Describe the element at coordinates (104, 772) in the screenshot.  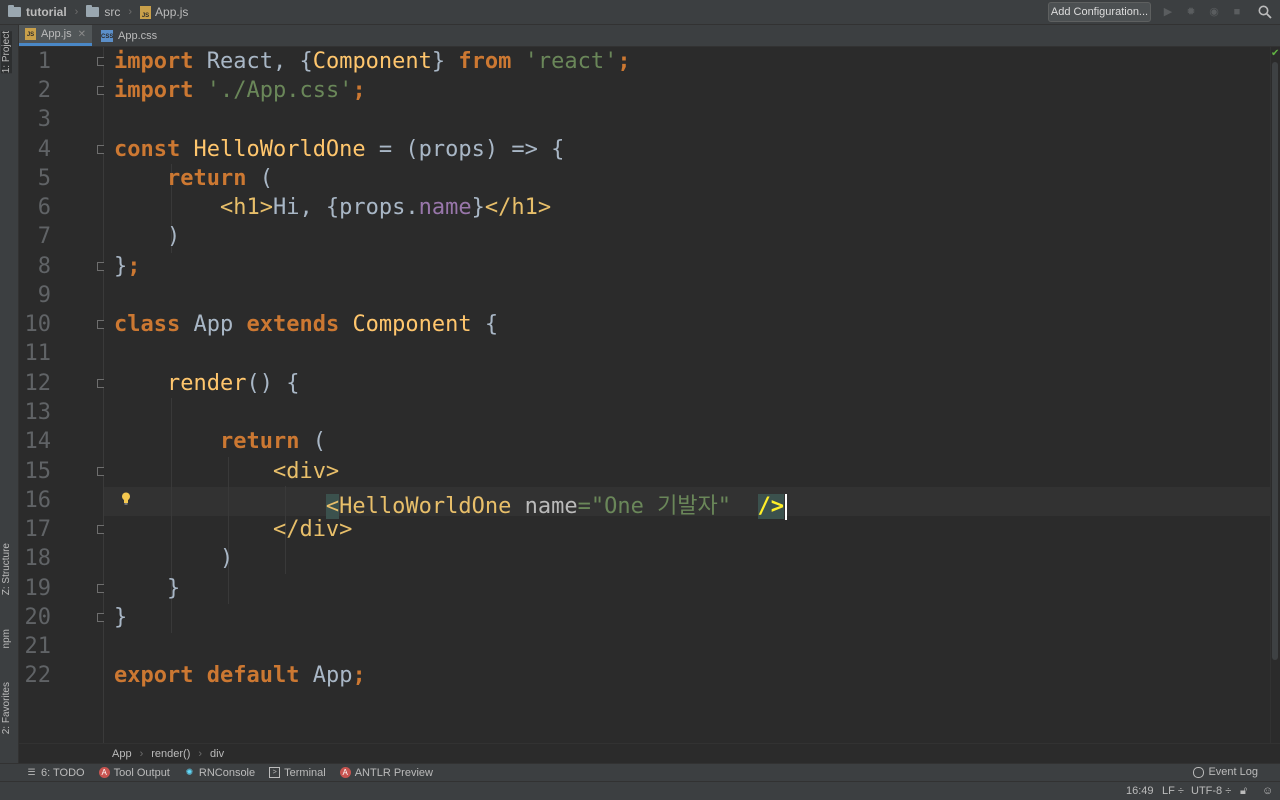
I see `tool-output-icon: A` at that location.